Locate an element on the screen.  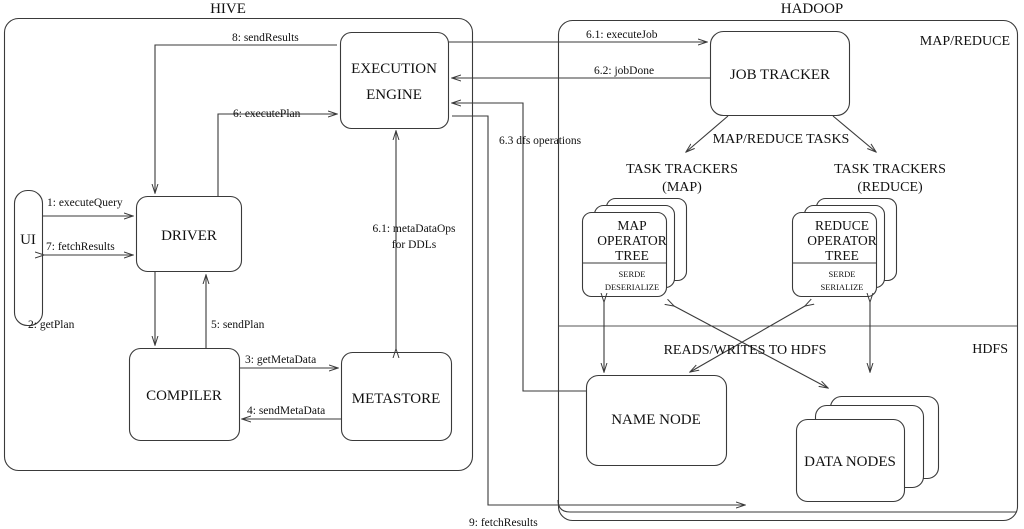
execution-engine-label-line1: EXECUTION is located at coordinates (394, 69).